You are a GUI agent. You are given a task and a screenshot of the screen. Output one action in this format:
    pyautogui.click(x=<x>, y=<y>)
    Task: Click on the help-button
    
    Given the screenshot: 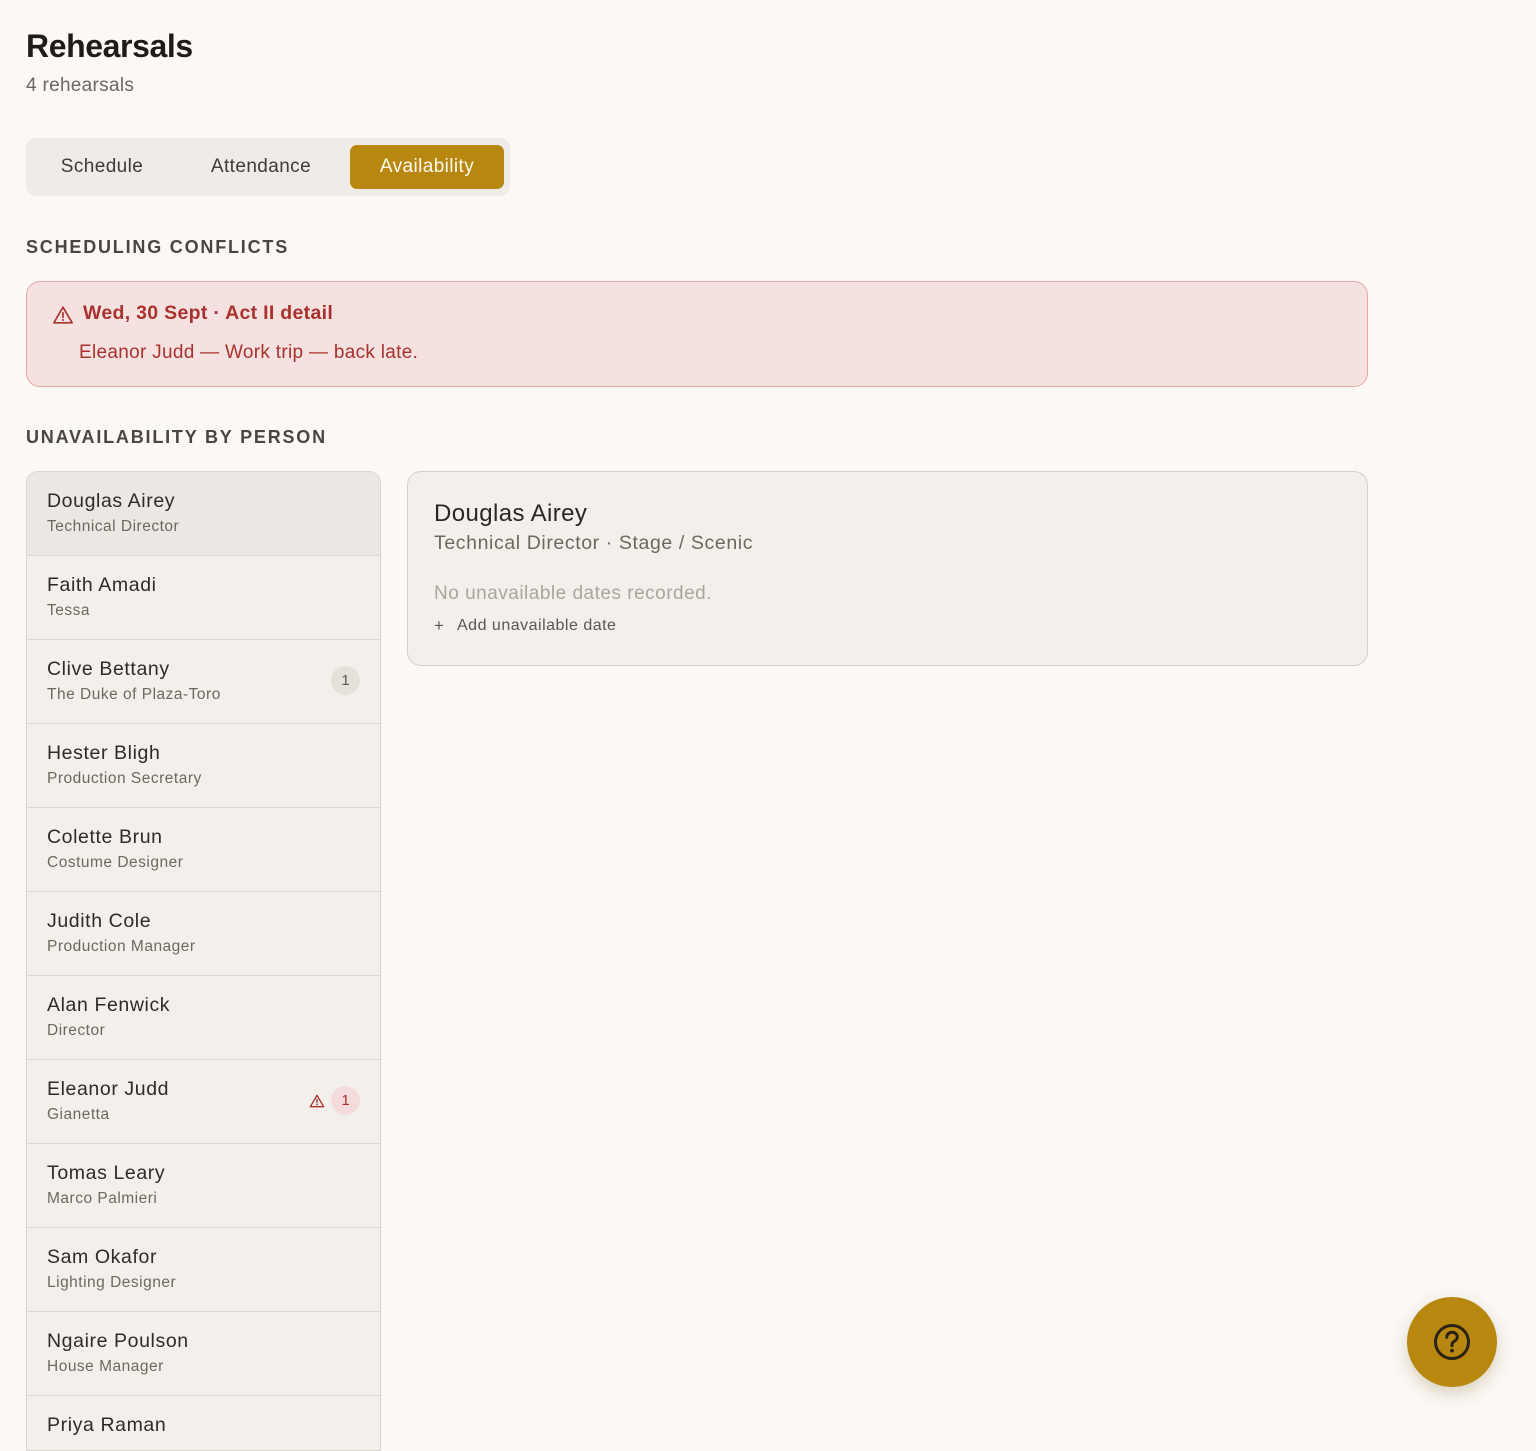 What is the action you would take?
    pyautogui.click(x=1452, y=1342)
    